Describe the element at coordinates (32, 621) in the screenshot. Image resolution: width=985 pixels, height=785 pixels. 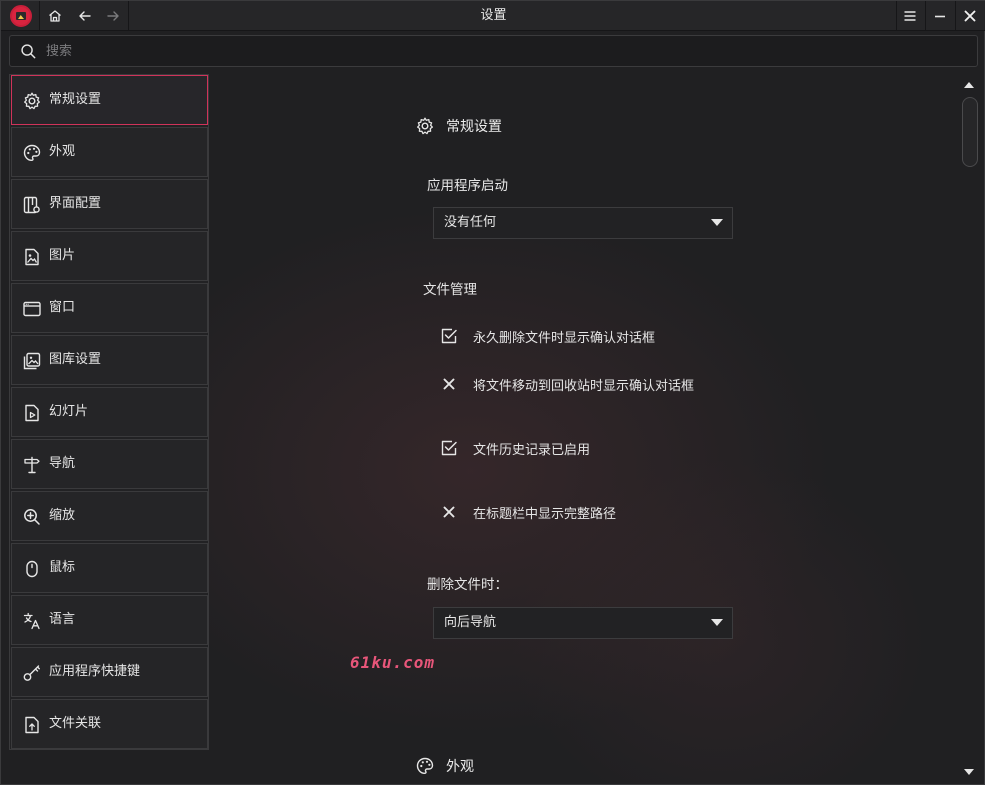
I see `translate-icon` at that location.